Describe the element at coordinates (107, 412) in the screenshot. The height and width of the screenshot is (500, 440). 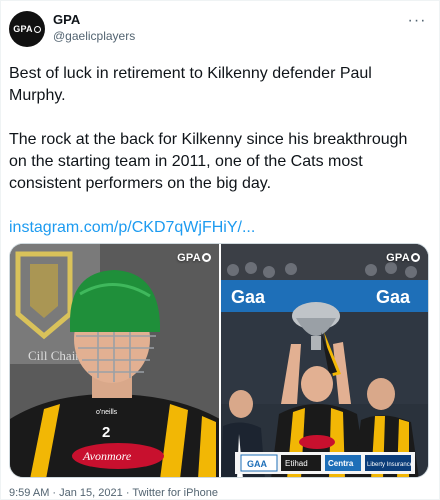
I see `jersey-brand: o'neills` at that location.